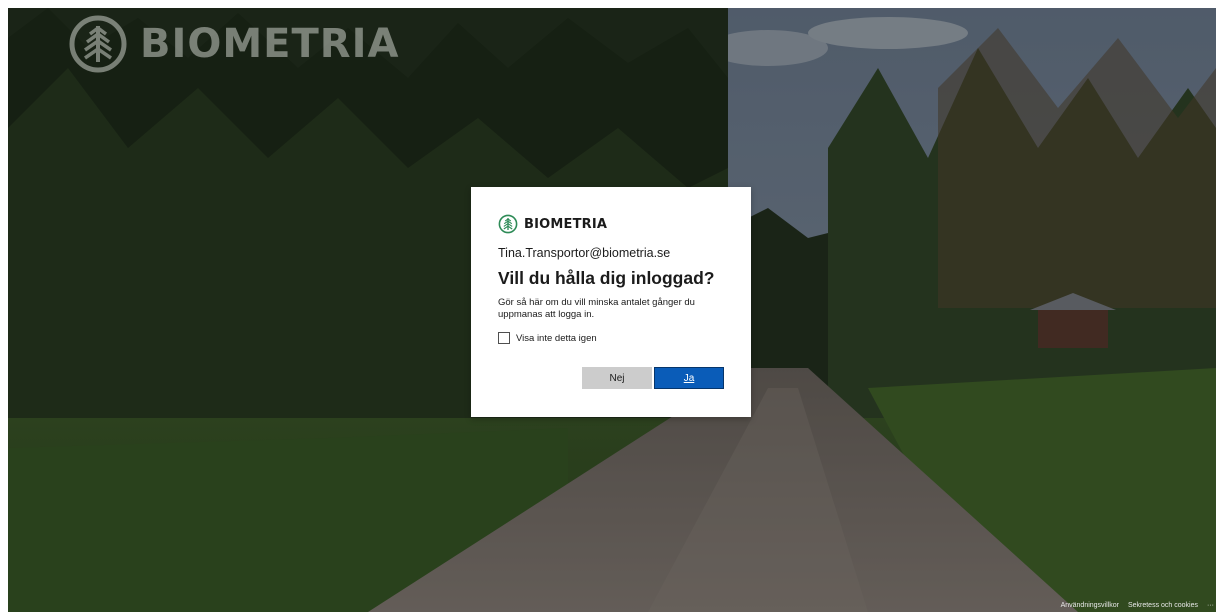 The width and height of the screenshot is (1224, 612). I want to click on dialog-brand: BIOMETRIA, so click(610, 224).